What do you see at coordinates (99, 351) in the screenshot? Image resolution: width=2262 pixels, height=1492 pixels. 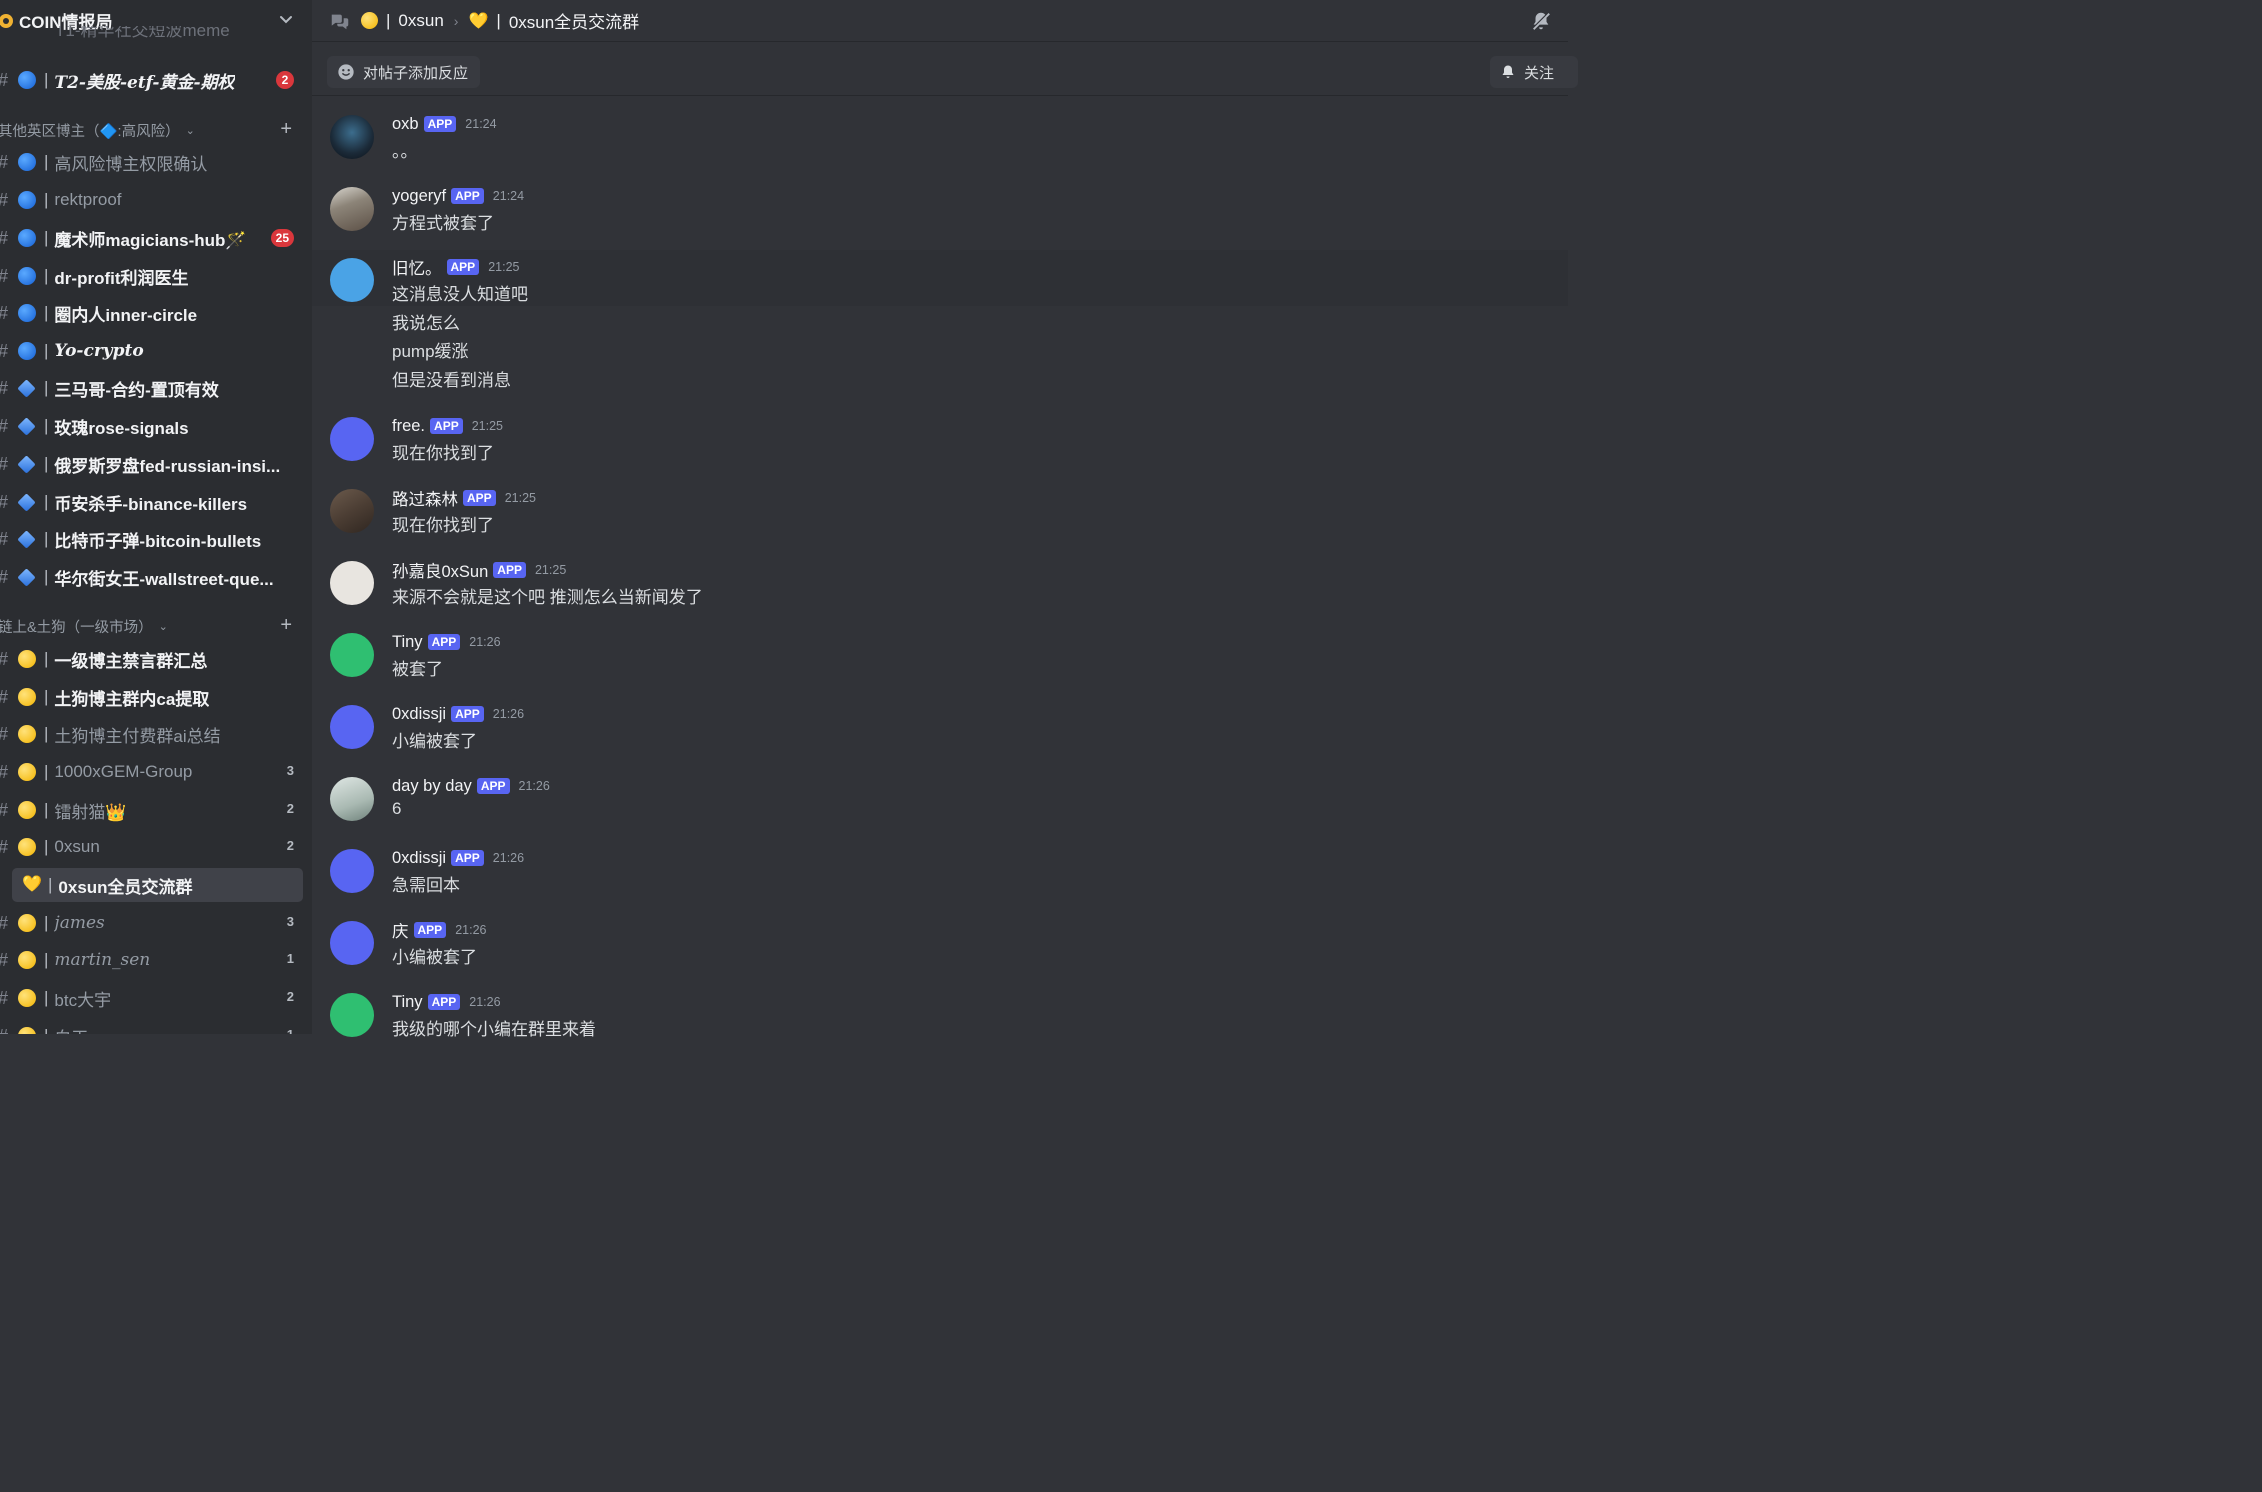 I see `channel-item-label: Yo-crypto` at bounding box center [99, 351].